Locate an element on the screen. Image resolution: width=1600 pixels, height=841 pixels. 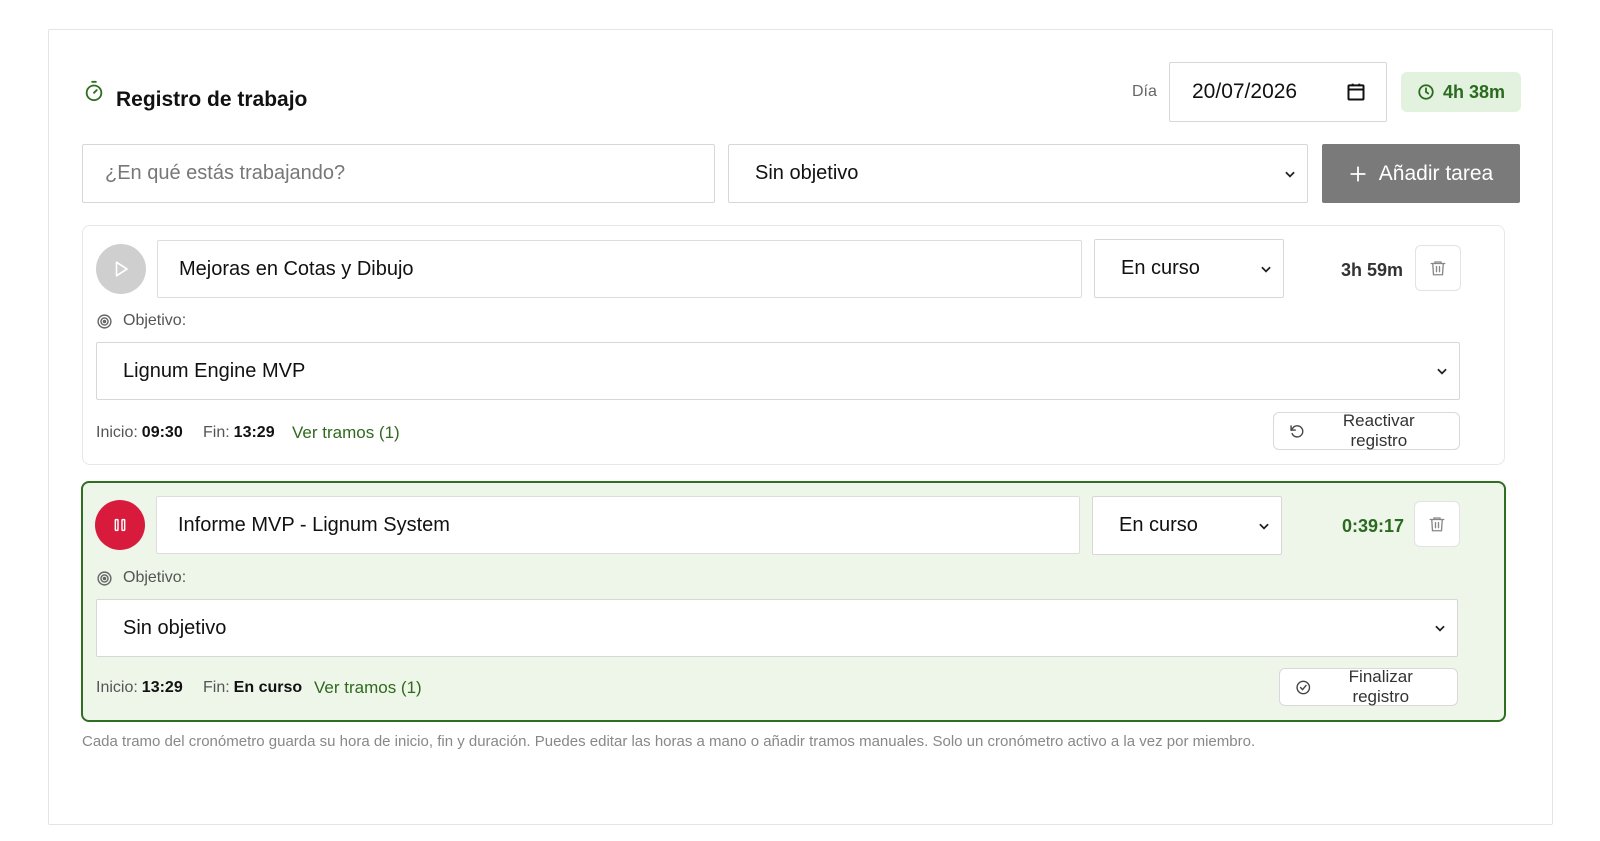
day-label: Día is located at coordinates (1144, 91).